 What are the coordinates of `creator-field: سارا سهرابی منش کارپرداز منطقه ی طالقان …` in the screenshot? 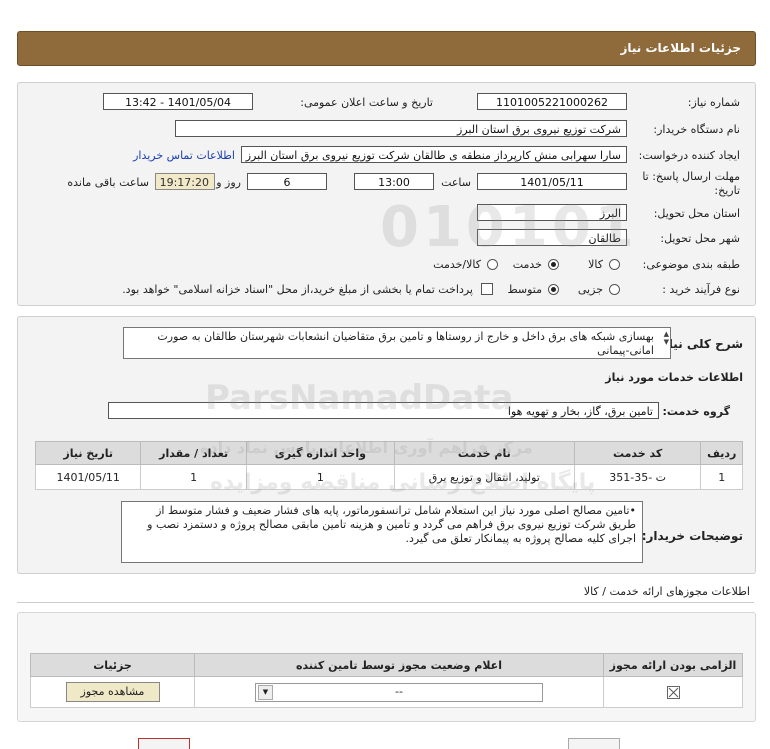 It's located at (434, 154).